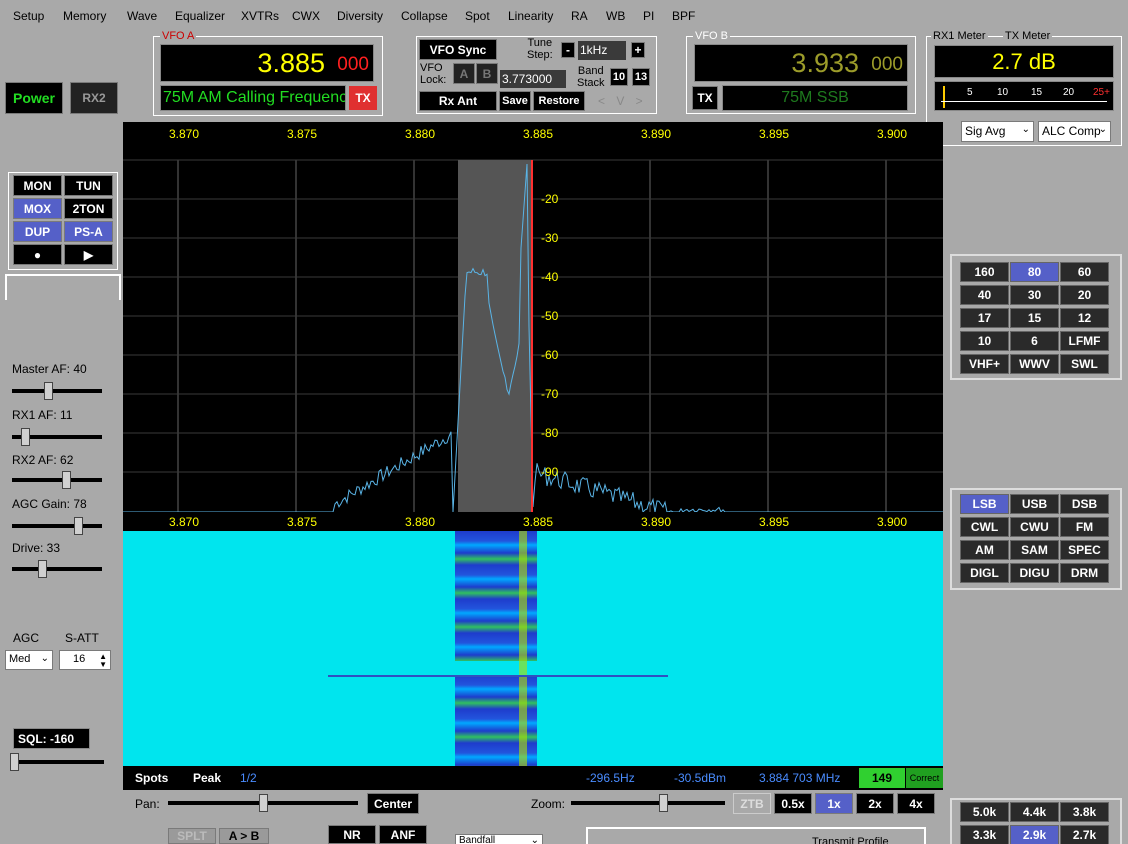  What do you see at coordinates (200, 16) in the screenshot?
I see `menu-equalizer: Equalizer` at bounding box center [200, 16].